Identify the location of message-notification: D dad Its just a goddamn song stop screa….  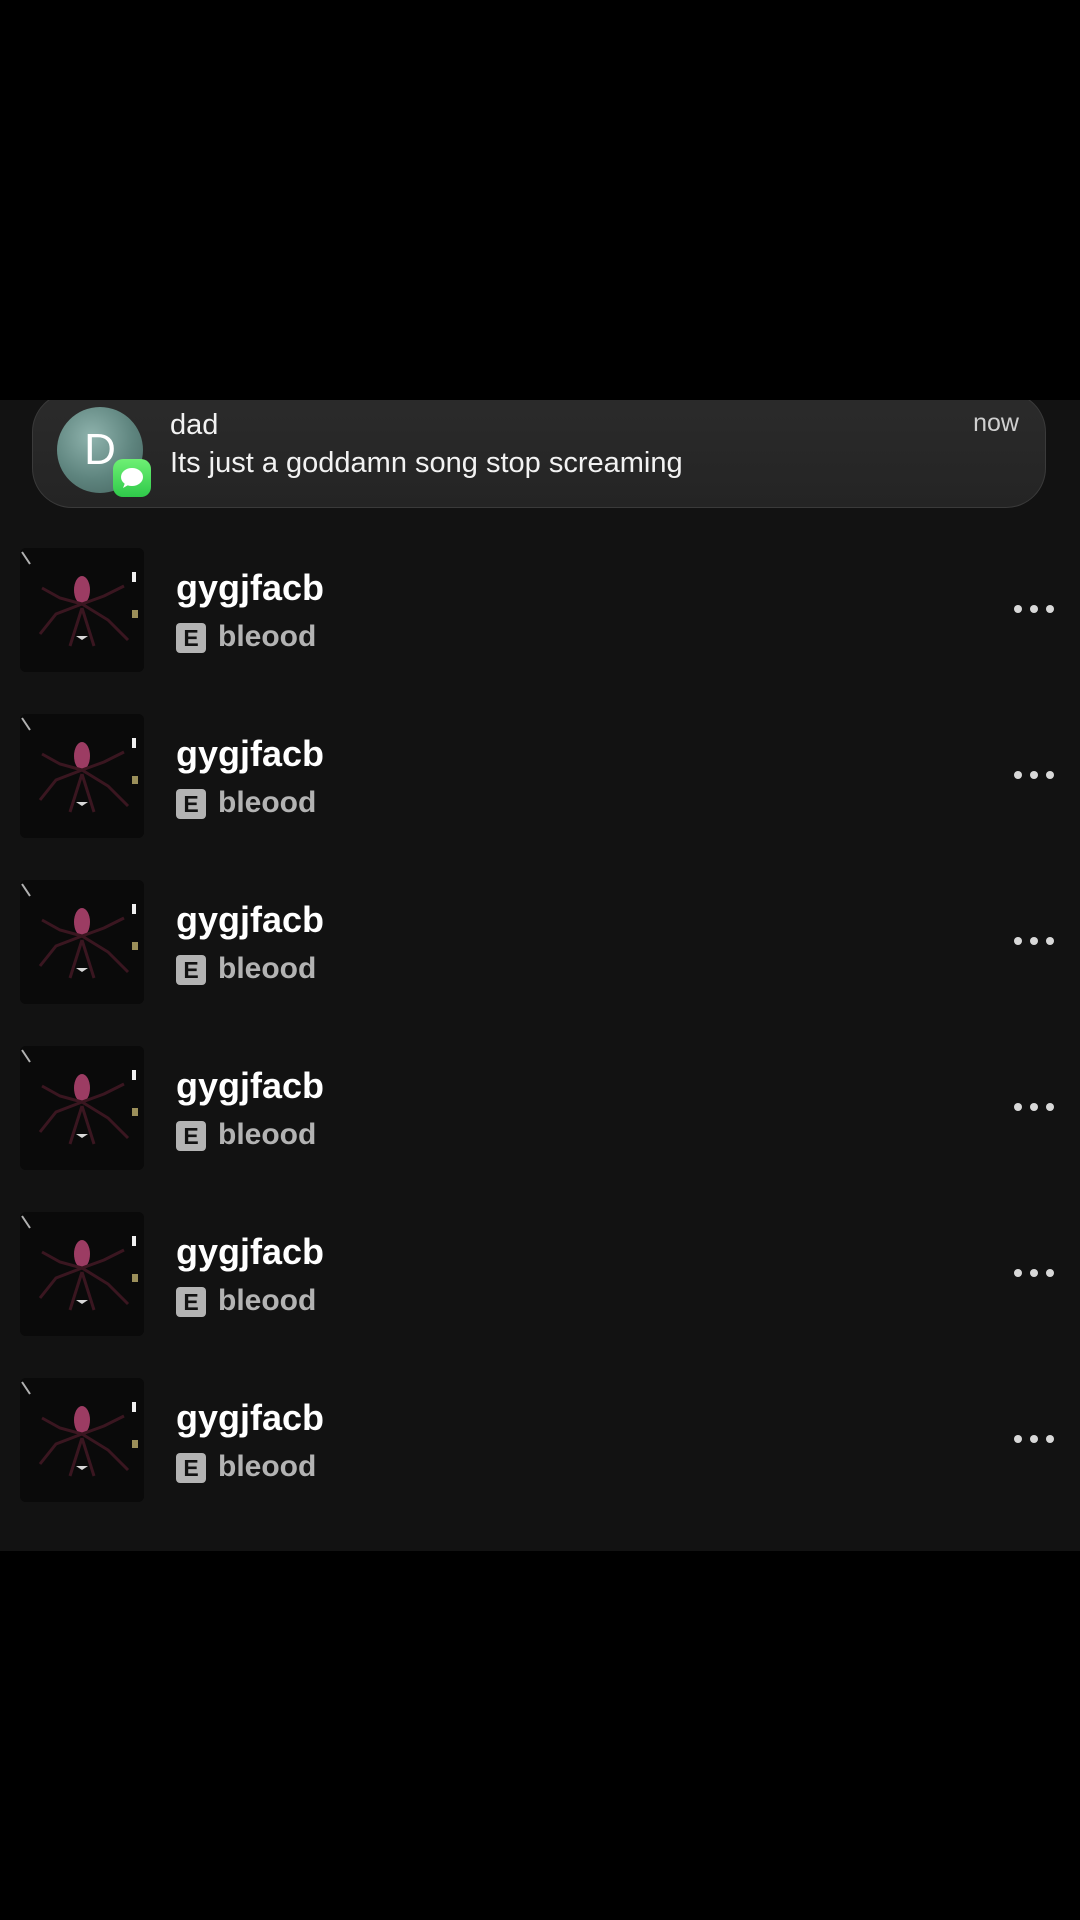
(539, 454).